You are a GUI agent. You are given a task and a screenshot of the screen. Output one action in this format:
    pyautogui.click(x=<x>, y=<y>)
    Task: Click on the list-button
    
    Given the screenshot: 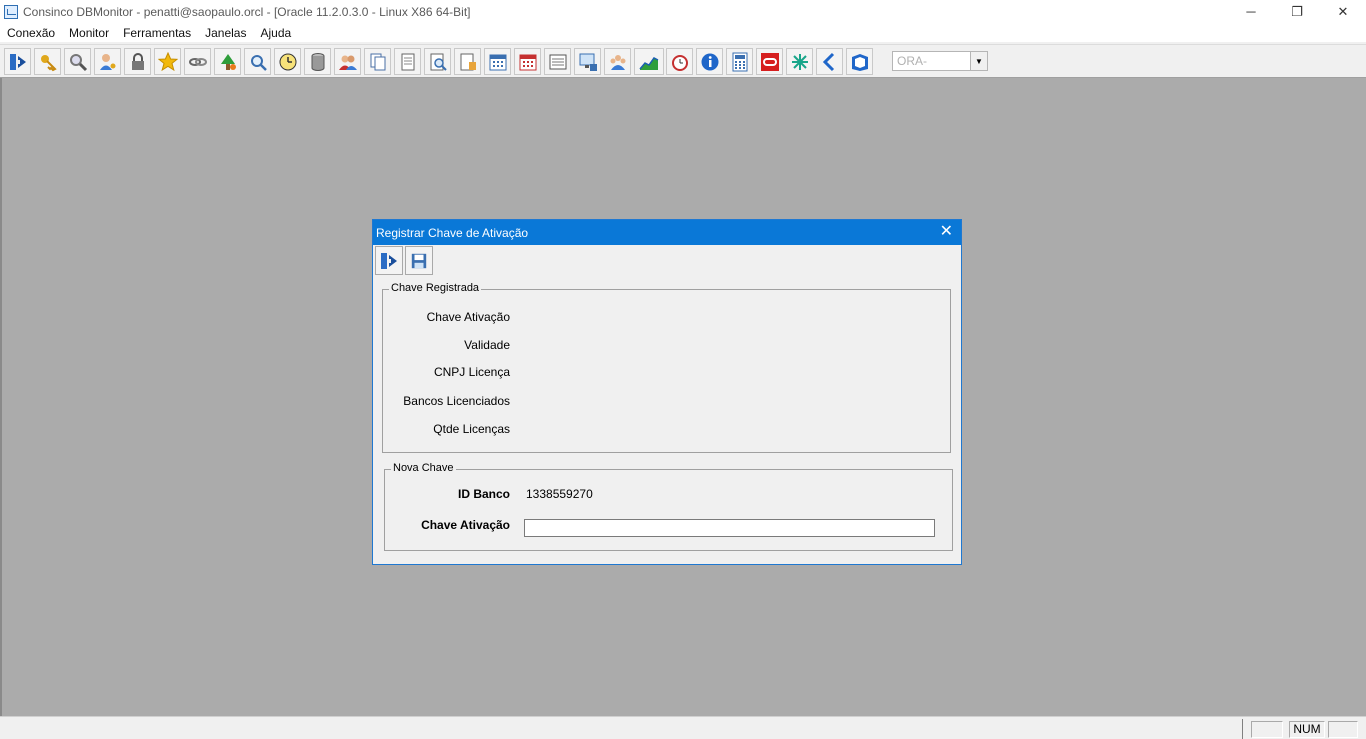 What is the action you would take?
    pyautogui.click(x=557, y=61)
    